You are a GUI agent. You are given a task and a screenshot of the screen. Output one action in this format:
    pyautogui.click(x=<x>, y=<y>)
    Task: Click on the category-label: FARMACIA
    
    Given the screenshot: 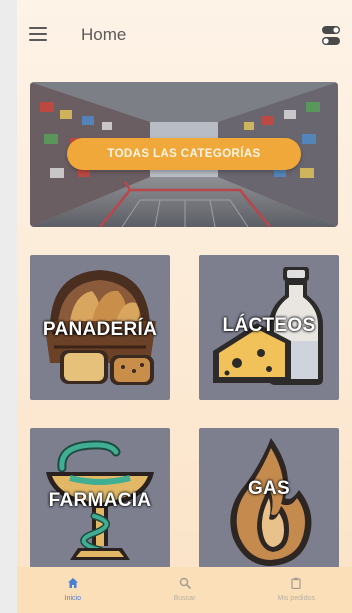 What is the action you would take?
    pyautogui.click(x=100, y=500)
    